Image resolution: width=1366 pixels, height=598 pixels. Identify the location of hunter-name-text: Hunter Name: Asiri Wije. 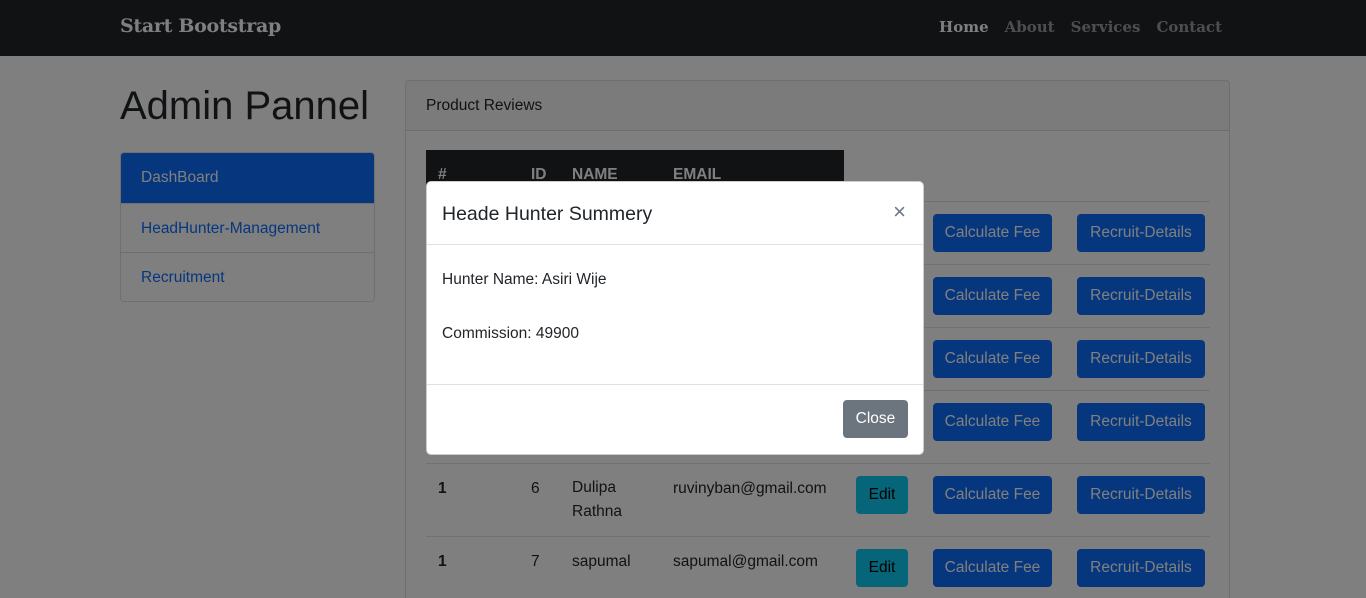
(524, 279).